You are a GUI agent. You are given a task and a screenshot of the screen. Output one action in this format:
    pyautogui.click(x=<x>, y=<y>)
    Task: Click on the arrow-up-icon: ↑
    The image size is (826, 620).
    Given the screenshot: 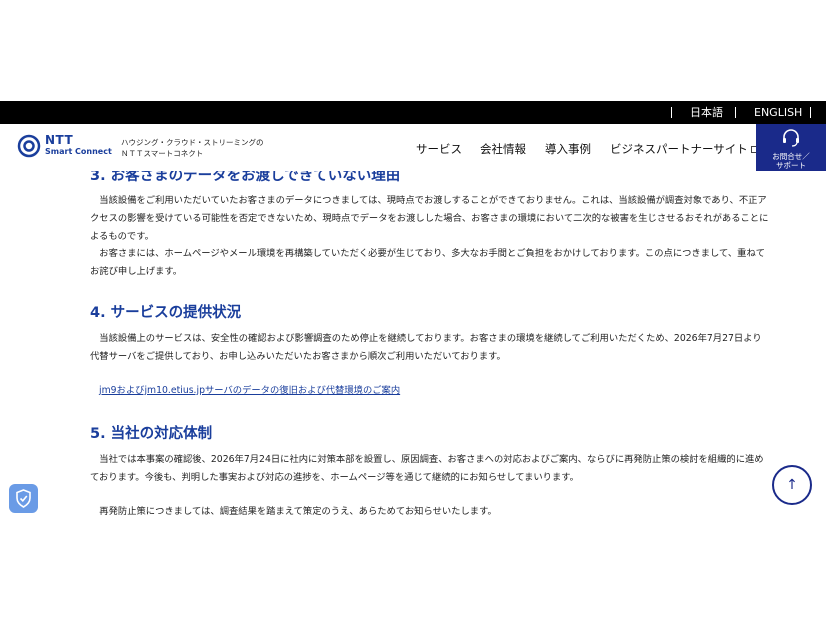 What is the action you would take?
    pyautogui.click(x=792, y=485)
    